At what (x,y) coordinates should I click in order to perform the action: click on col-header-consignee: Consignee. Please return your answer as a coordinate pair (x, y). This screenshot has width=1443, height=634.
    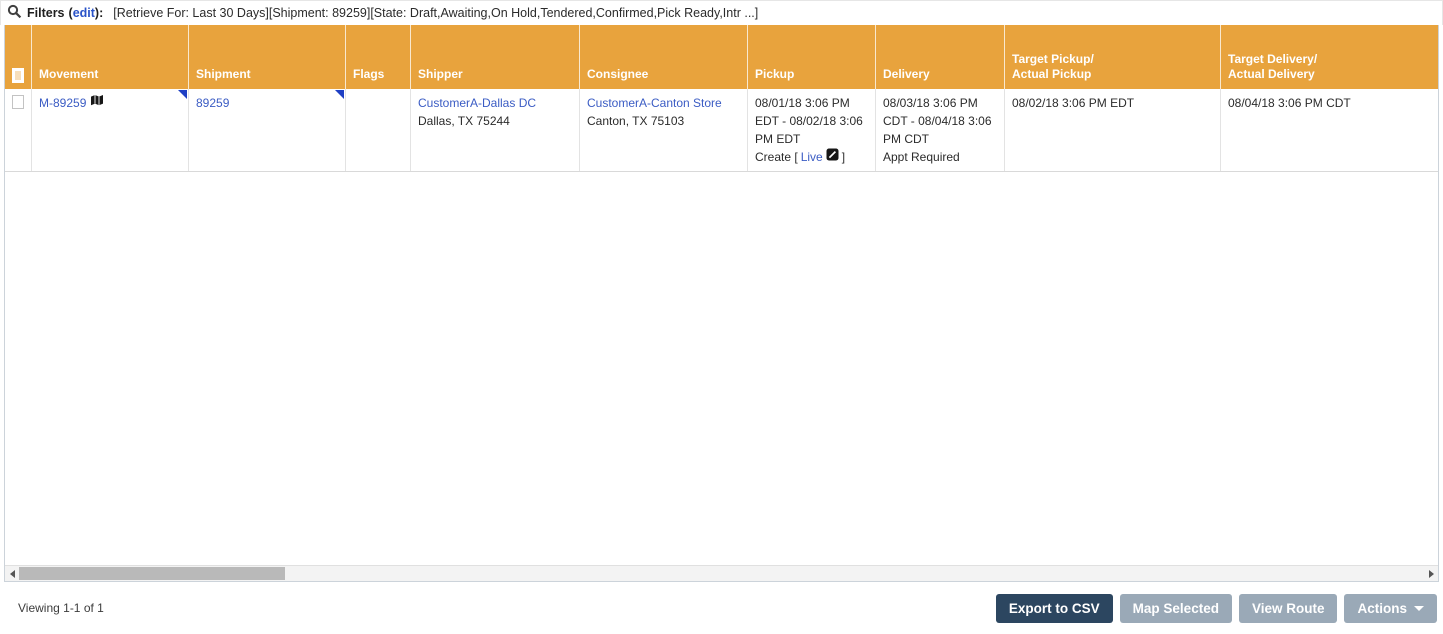
    Looking at the image, I should click on (663, 57).